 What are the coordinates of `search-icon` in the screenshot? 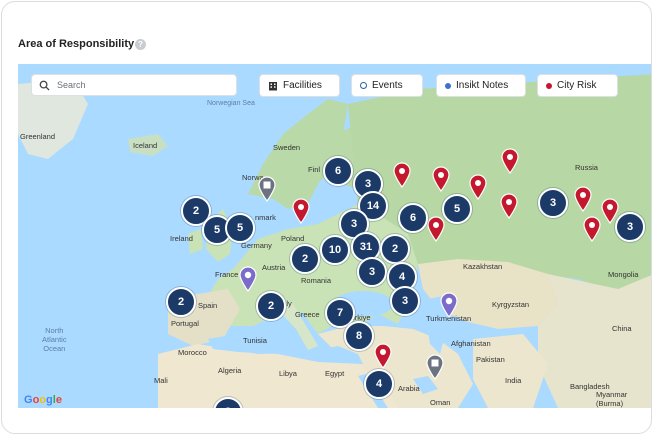 It's located at (44, 85).